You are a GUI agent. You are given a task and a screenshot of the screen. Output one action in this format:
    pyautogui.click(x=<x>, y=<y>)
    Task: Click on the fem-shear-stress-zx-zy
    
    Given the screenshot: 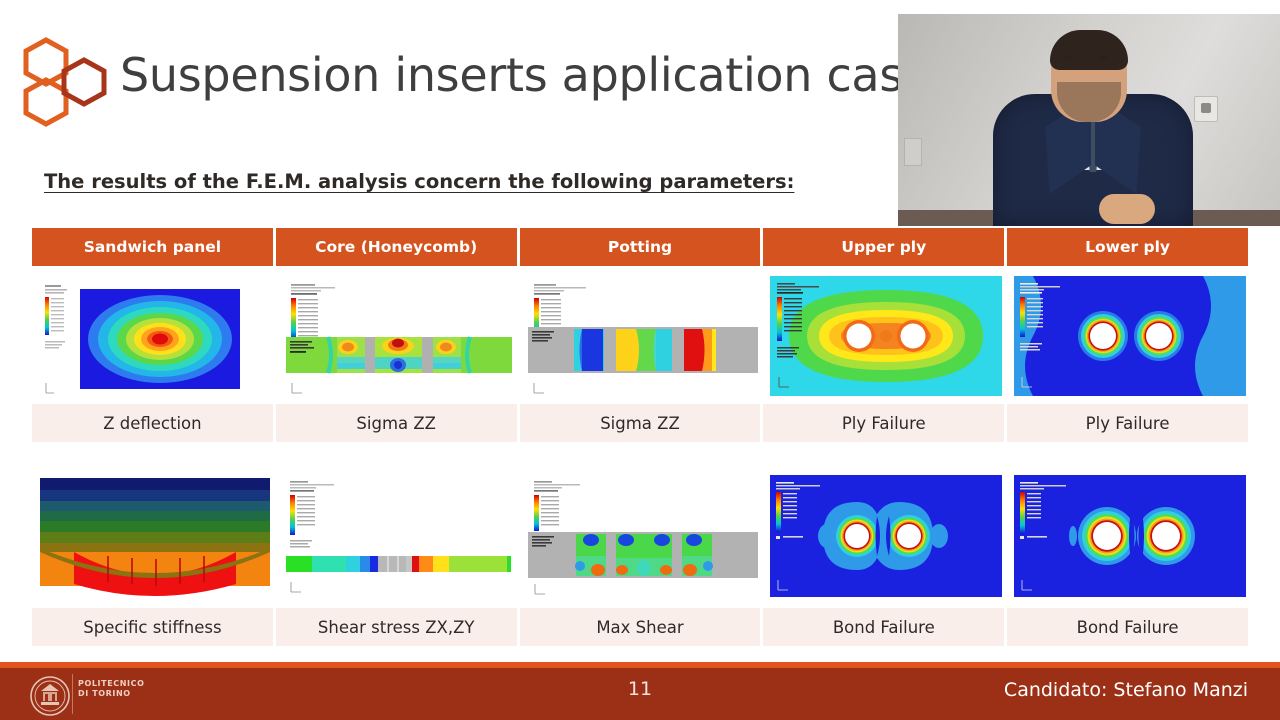 What is the action you would take?
    pyautogui.click(x=398, y=536)
    